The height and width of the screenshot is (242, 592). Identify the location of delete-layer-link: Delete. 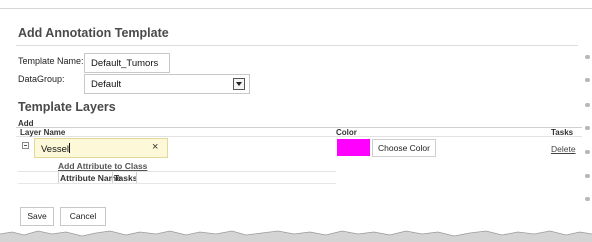
(563, 149).